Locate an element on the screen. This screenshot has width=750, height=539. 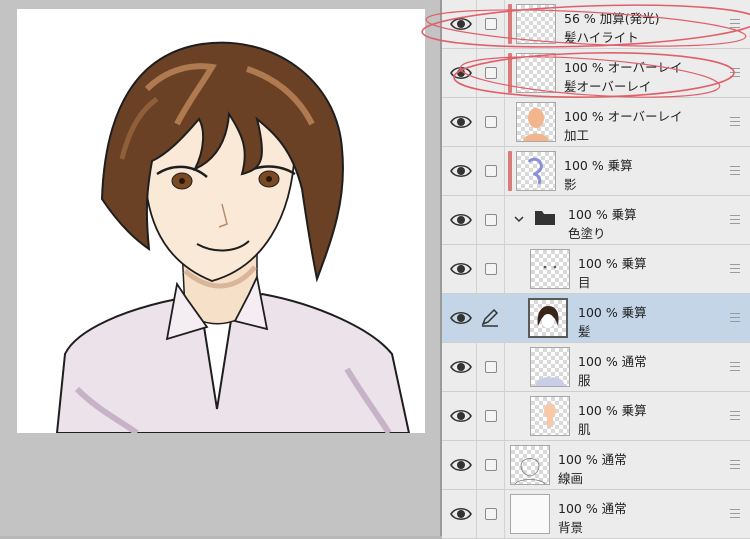
pen-icon is located at coordinates (490, 317).